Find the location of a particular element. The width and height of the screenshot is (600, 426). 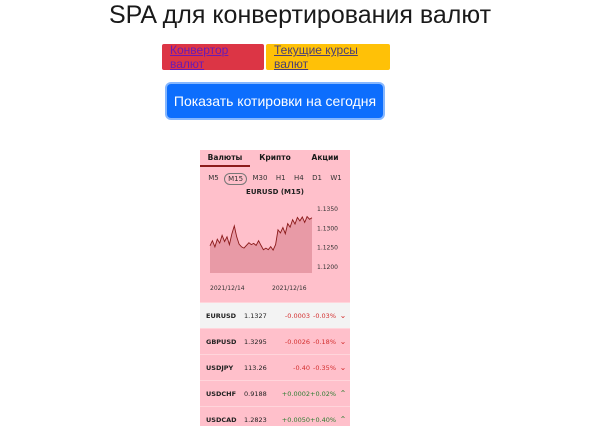

y-tick-label: 1.1300 is located at coordinates (327, 228).